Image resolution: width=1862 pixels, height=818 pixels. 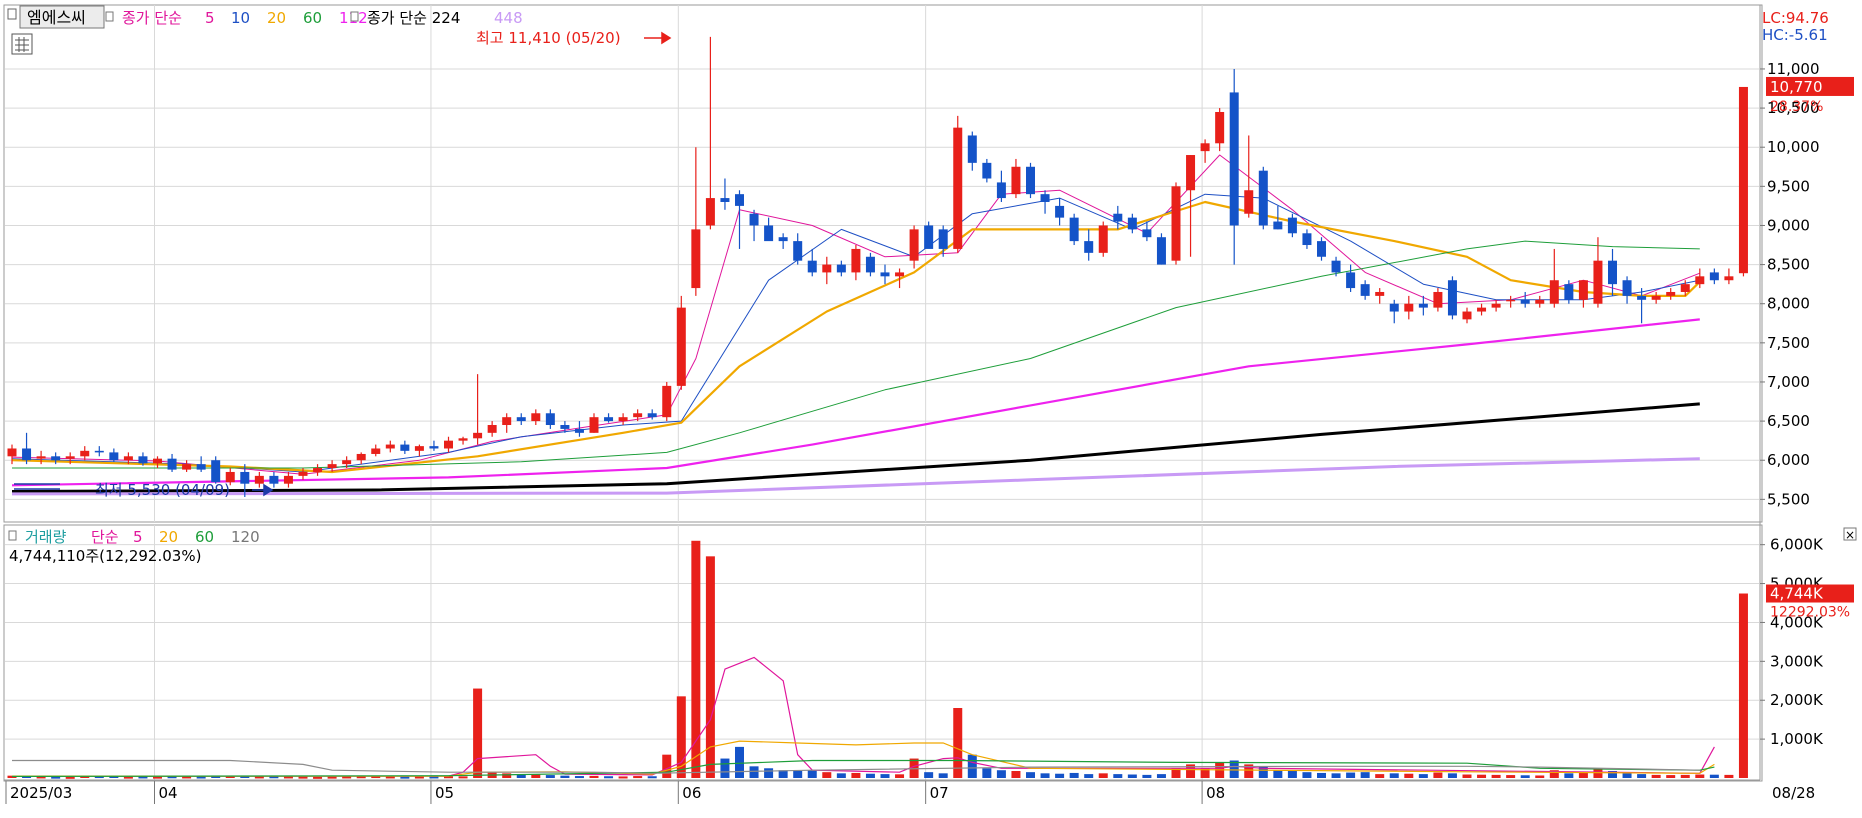 What do you see at coordinates (12, 14) in the screenshot?
I see `stock-selector-icon` at bounding box center [12, 14].